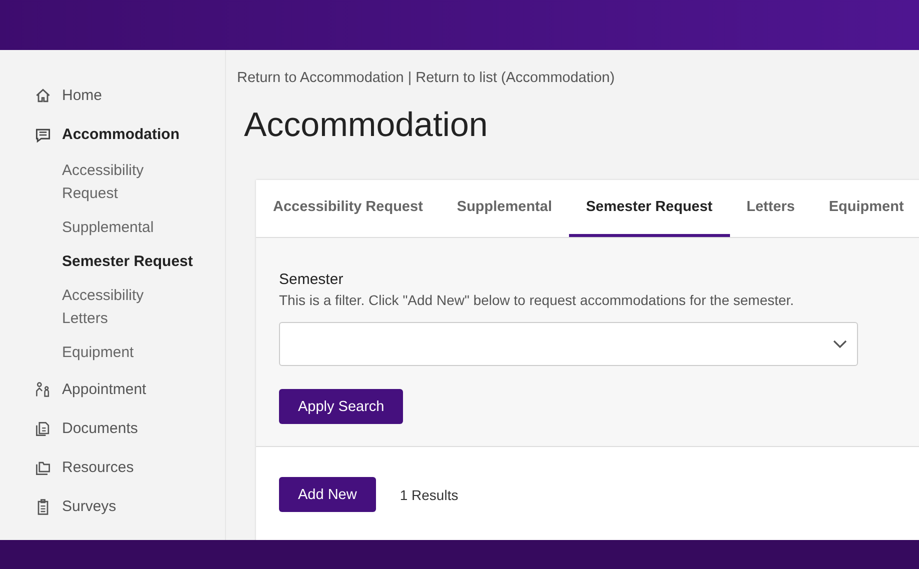 The width and height of the screenshot is (919, 569). Describe the element at coordinates (43, 95) in the screenshot. I see `home-icon` at that location.